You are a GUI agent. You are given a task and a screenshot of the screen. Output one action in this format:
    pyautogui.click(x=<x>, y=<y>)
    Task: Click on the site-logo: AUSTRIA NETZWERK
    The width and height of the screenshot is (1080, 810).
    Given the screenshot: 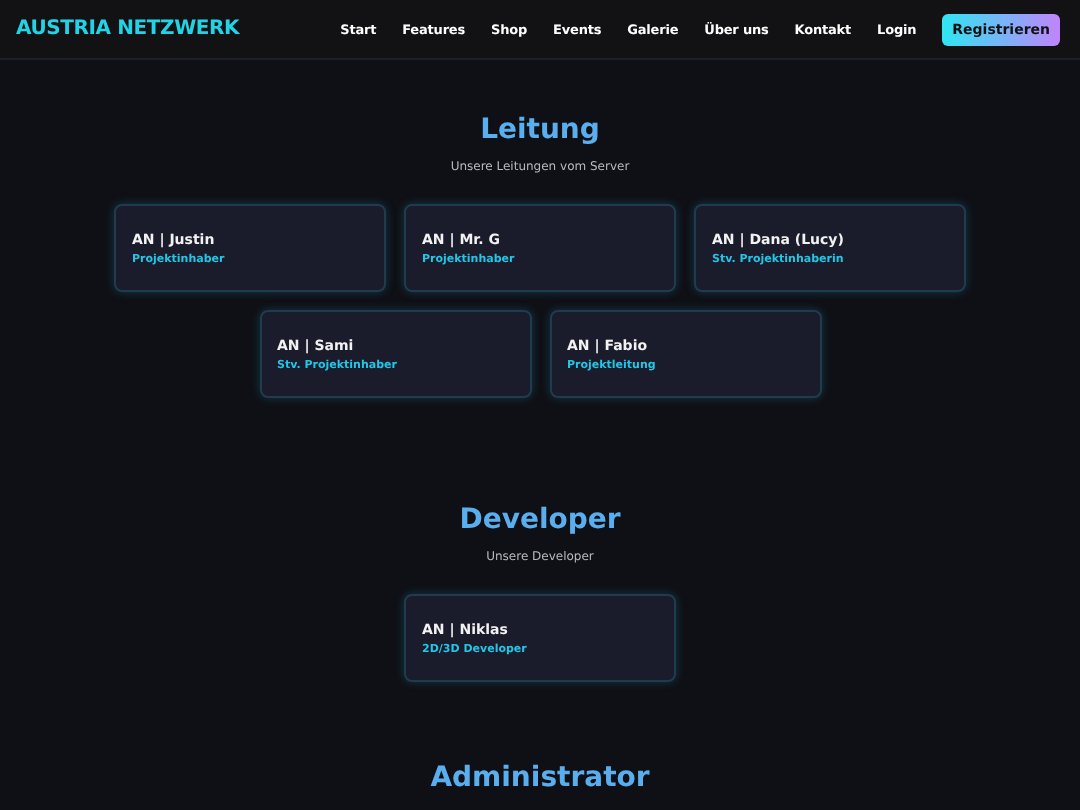 What is the action you would take?
    pyautogui.click(x=128, y=29)
    